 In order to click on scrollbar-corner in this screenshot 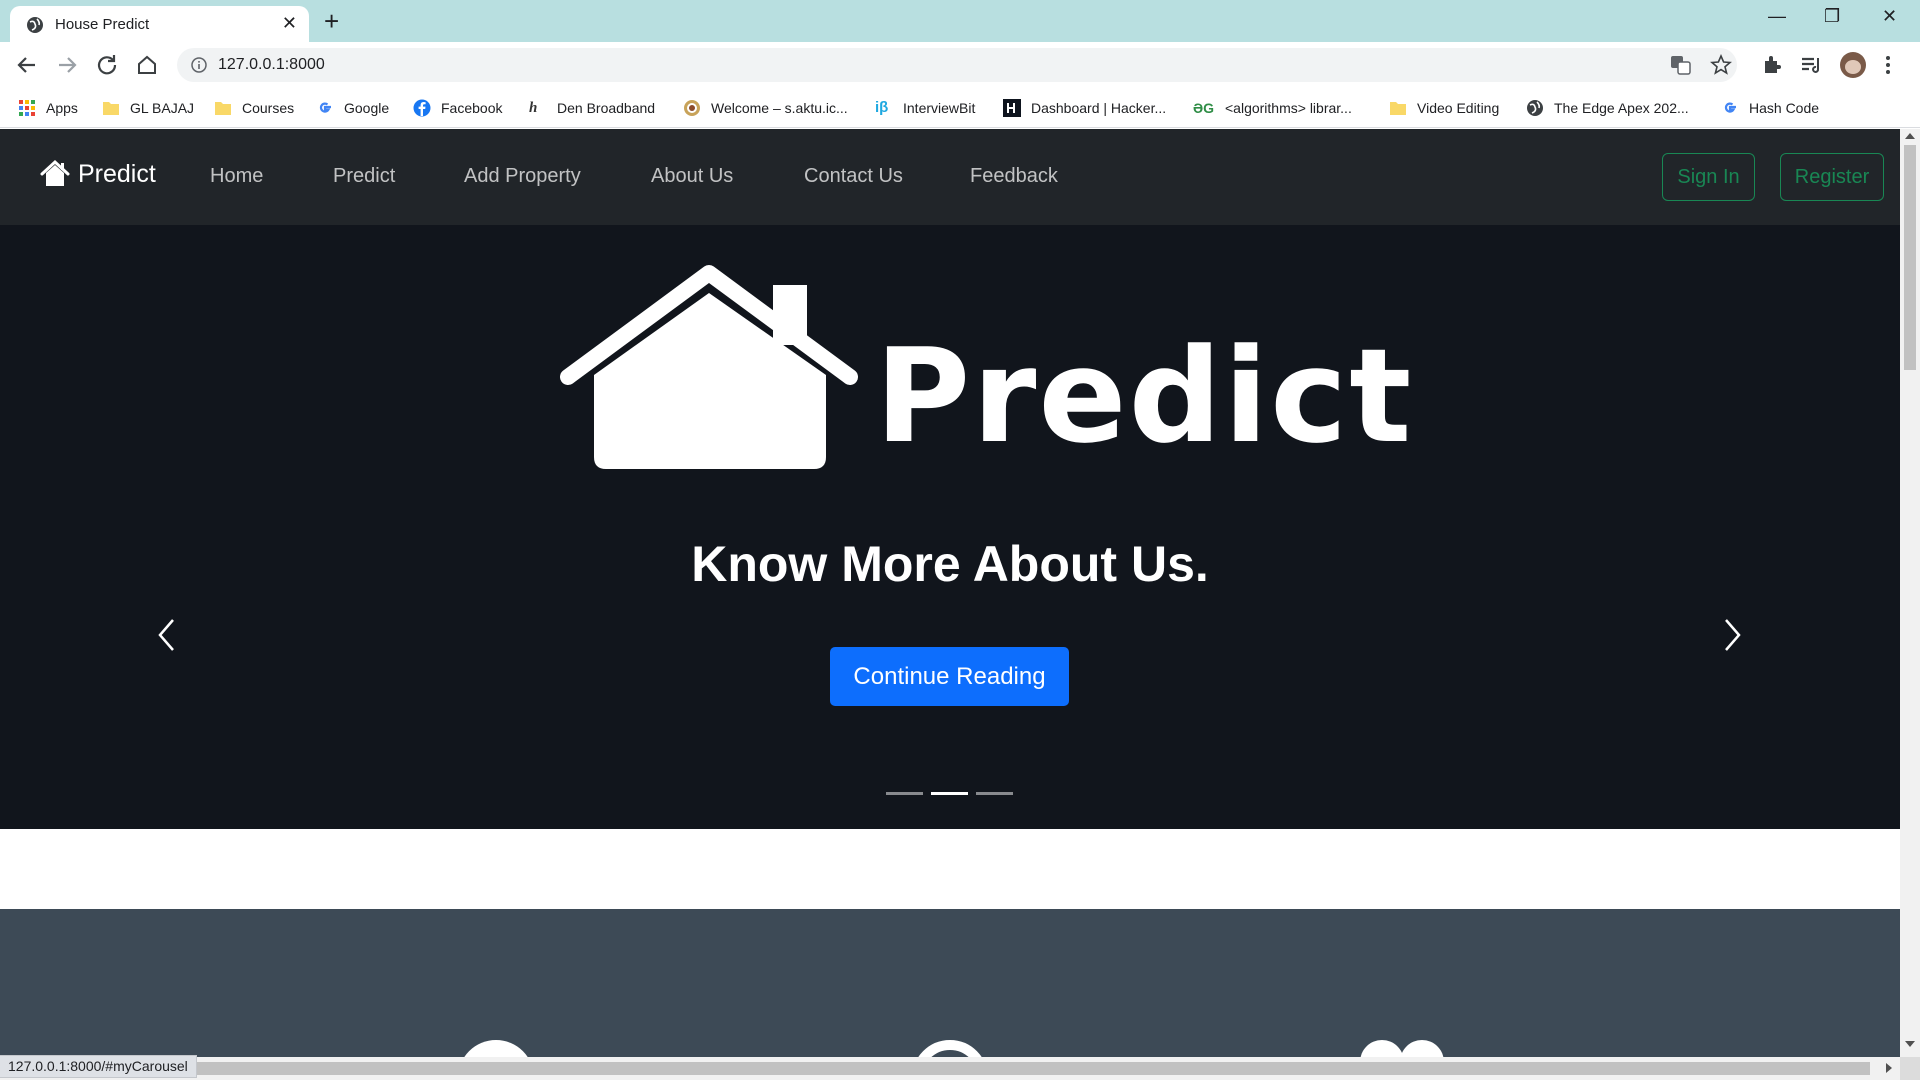, I will do `click(1910, 1068)`.